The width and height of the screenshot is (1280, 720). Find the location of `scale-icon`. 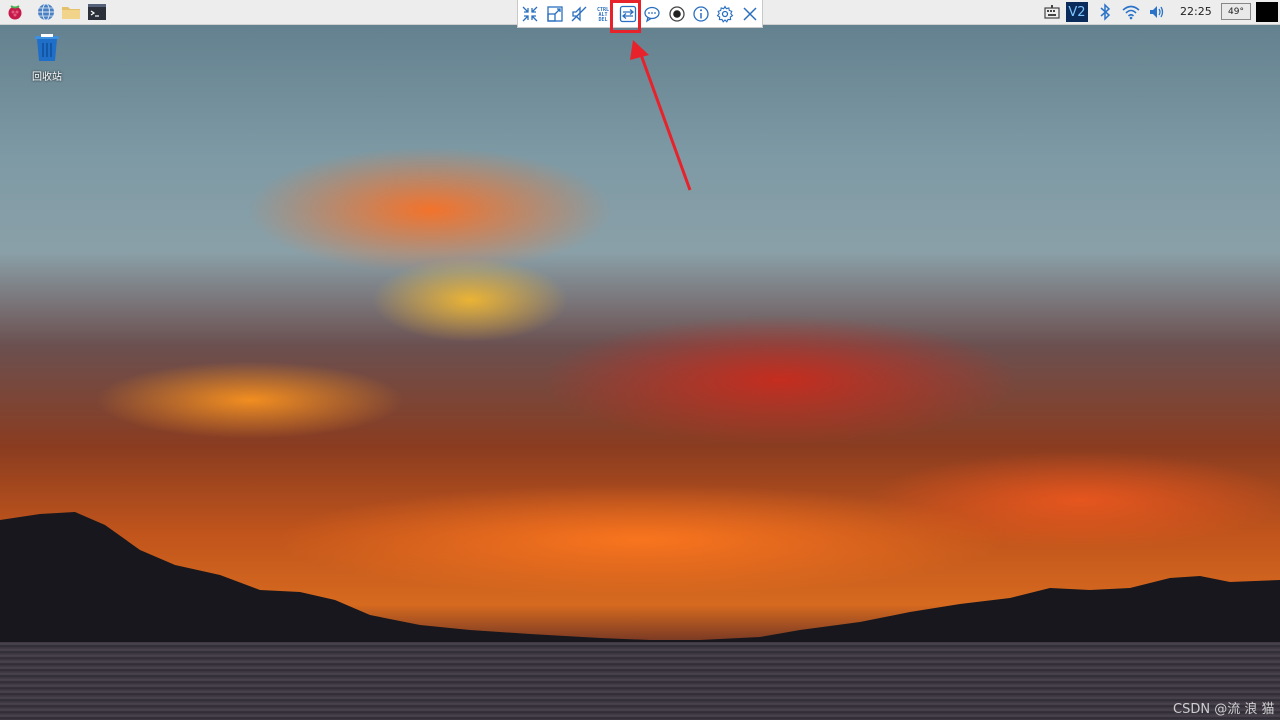

scale-icon is located at coordinates (554, 13).